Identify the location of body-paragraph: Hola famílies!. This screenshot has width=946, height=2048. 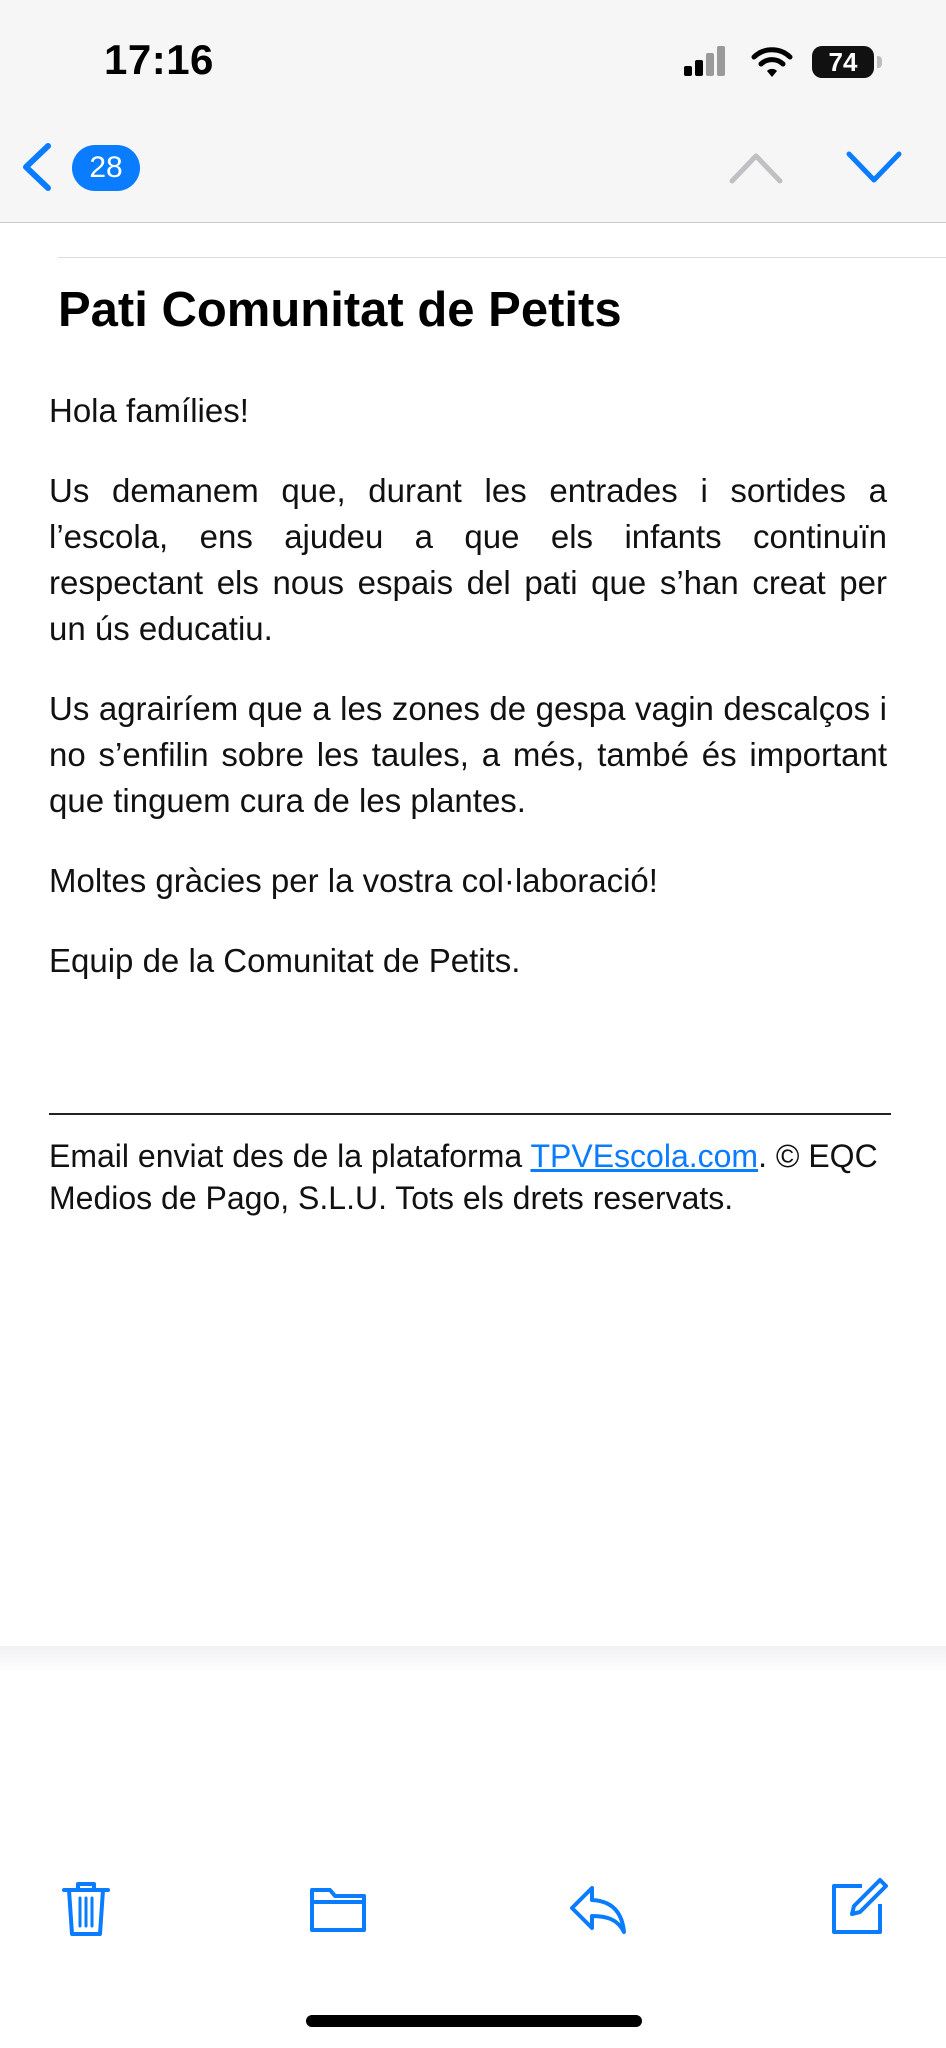
(149, 410).